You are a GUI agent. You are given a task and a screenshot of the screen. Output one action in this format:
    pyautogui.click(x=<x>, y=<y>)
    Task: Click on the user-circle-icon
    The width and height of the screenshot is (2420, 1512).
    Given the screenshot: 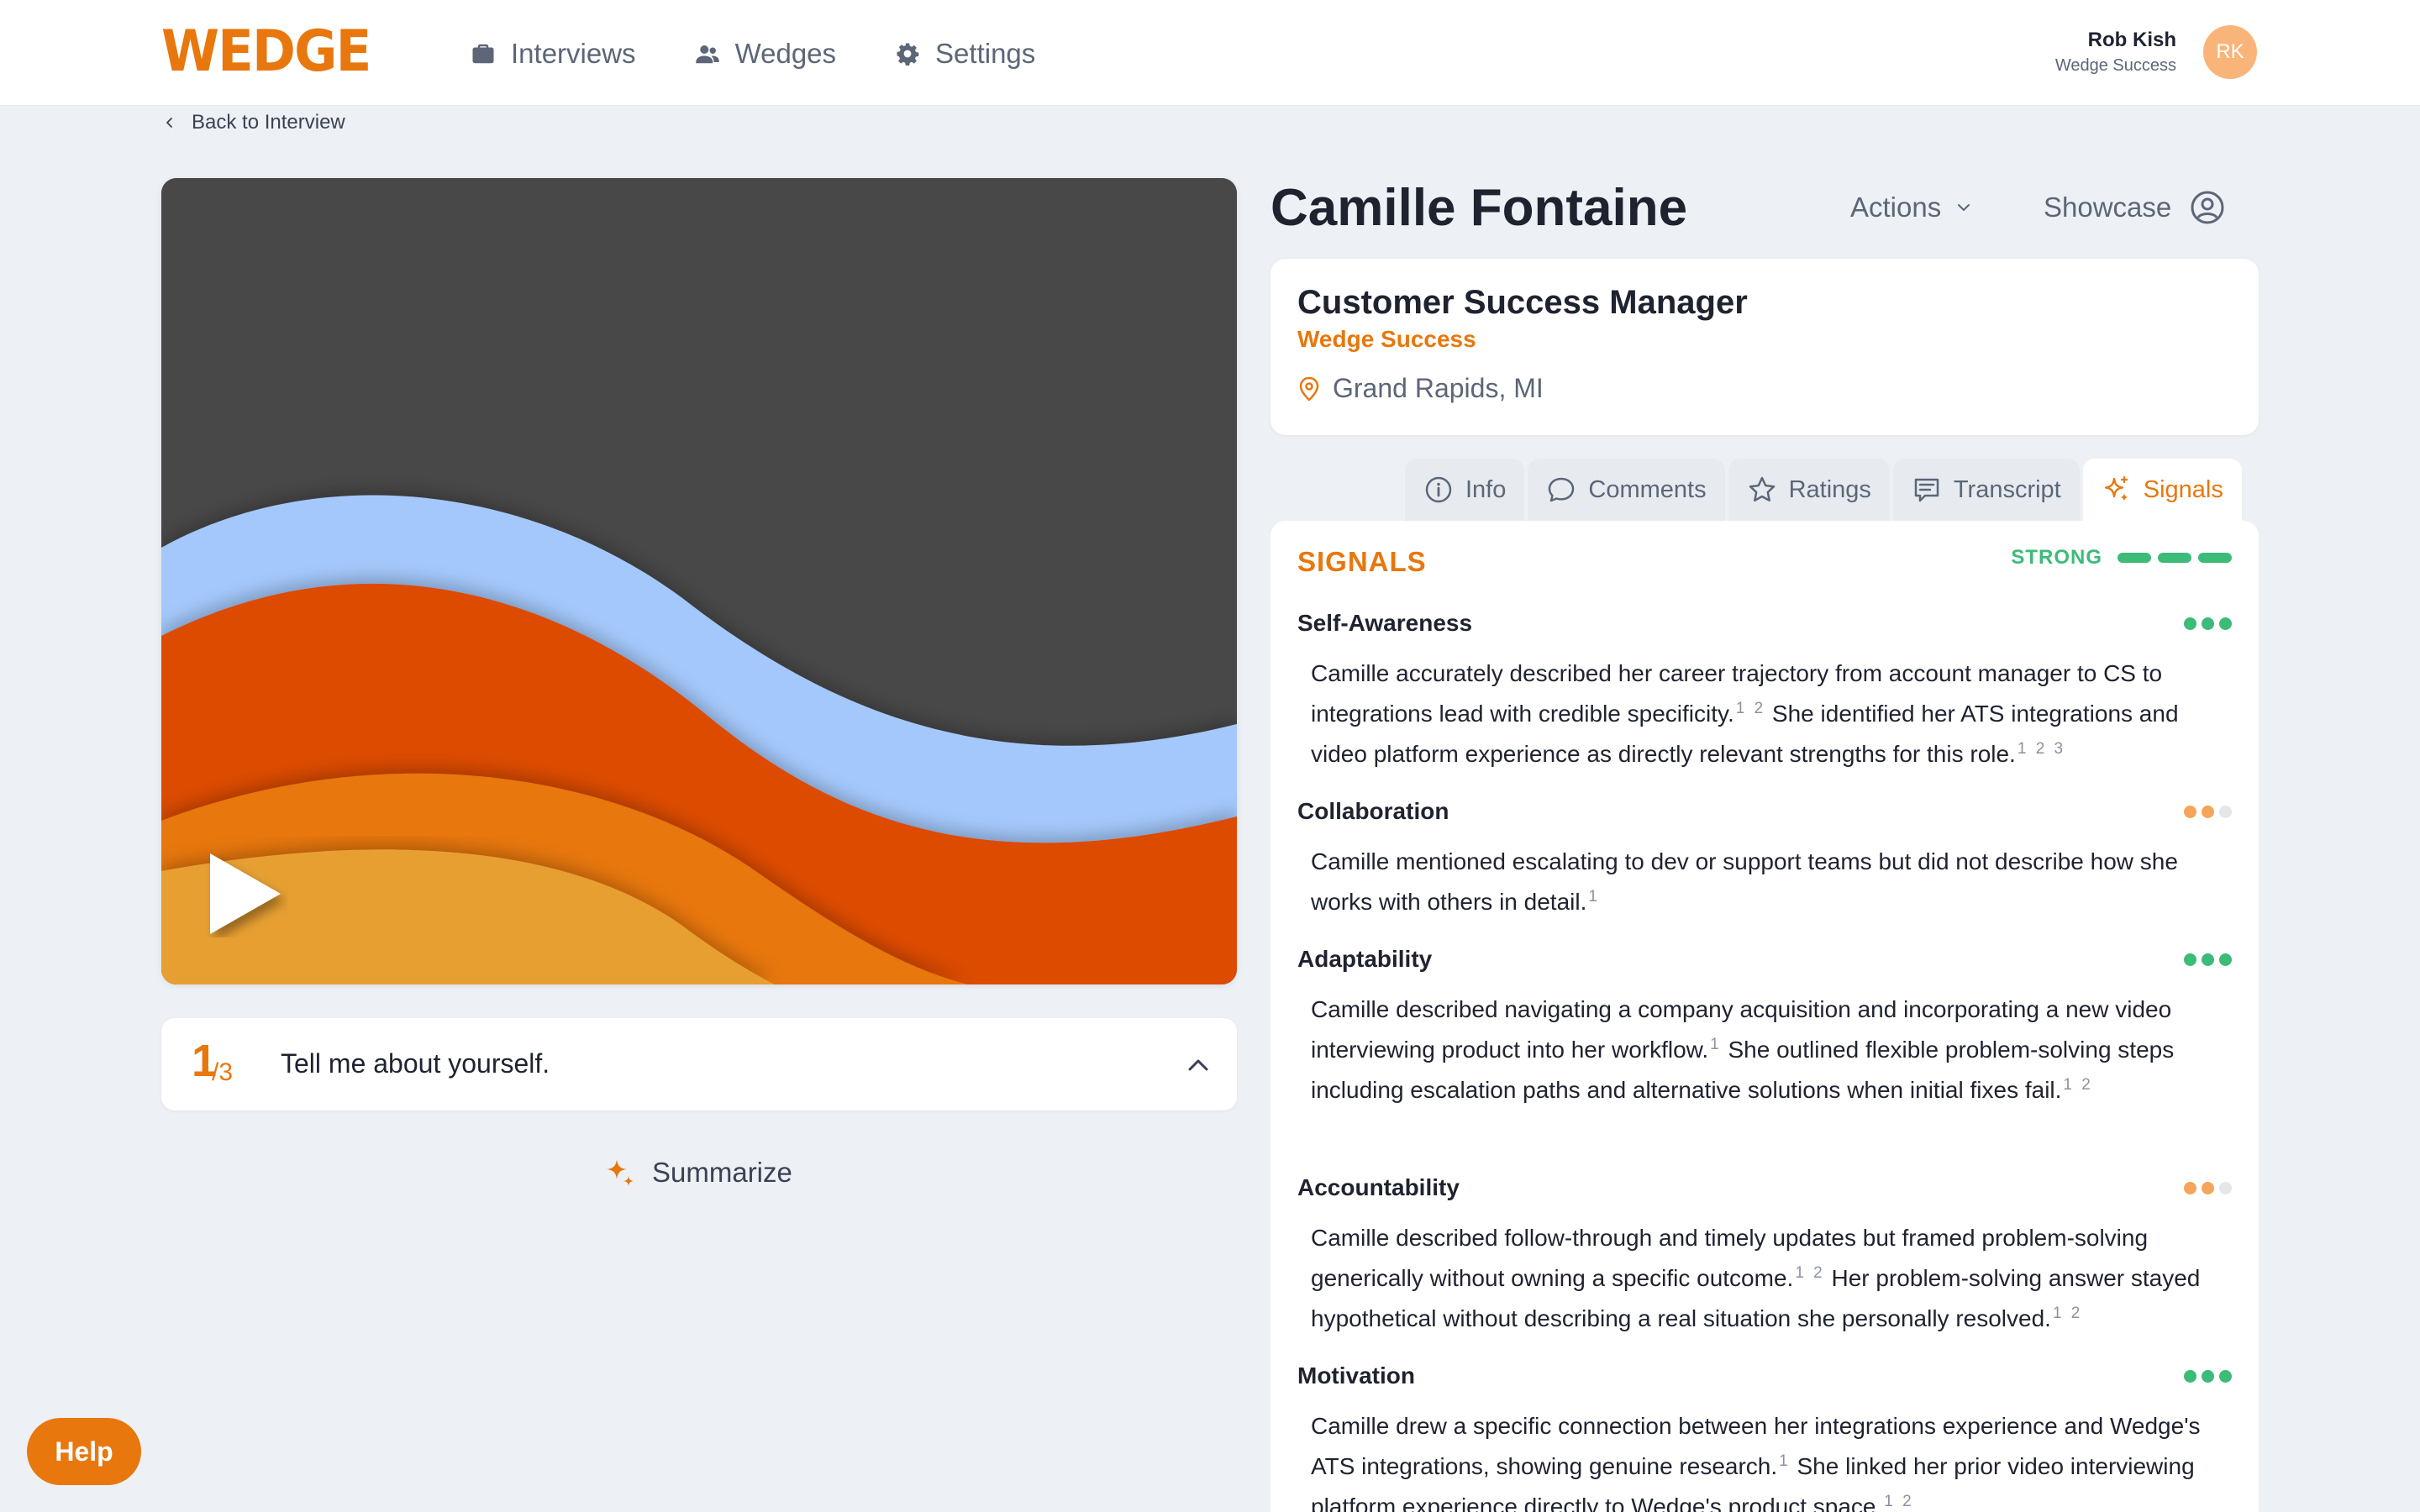 What is the action you would take?
    pyautogui.click(x=2208, y=207)
    